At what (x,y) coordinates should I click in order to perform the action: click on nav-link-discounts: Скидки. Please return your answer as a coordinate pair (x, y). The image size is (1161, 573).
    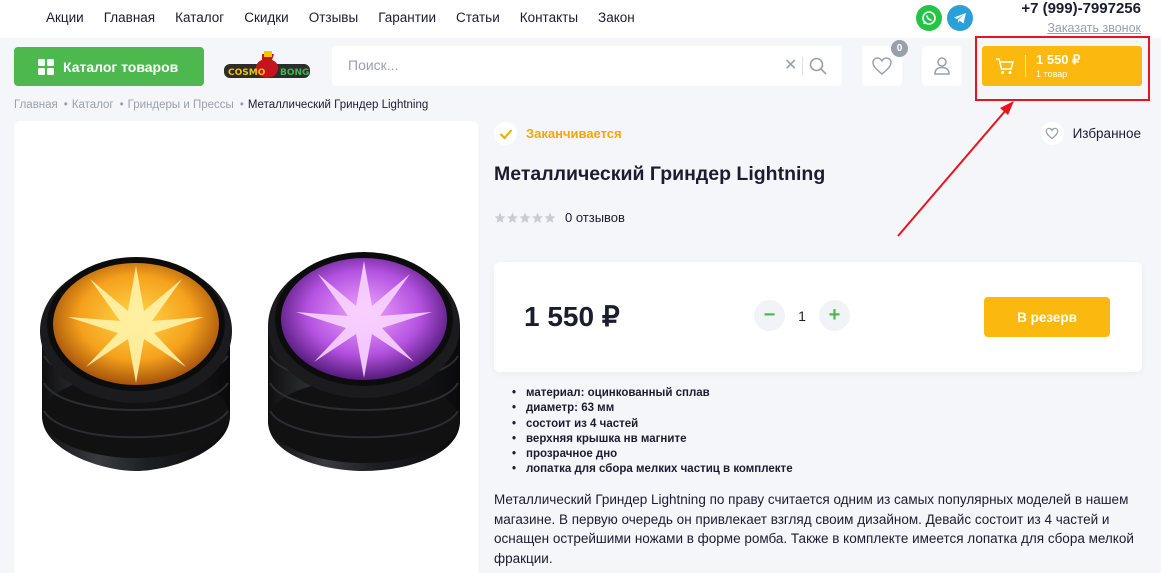
    Looking at the image, I should click on (266, 17).